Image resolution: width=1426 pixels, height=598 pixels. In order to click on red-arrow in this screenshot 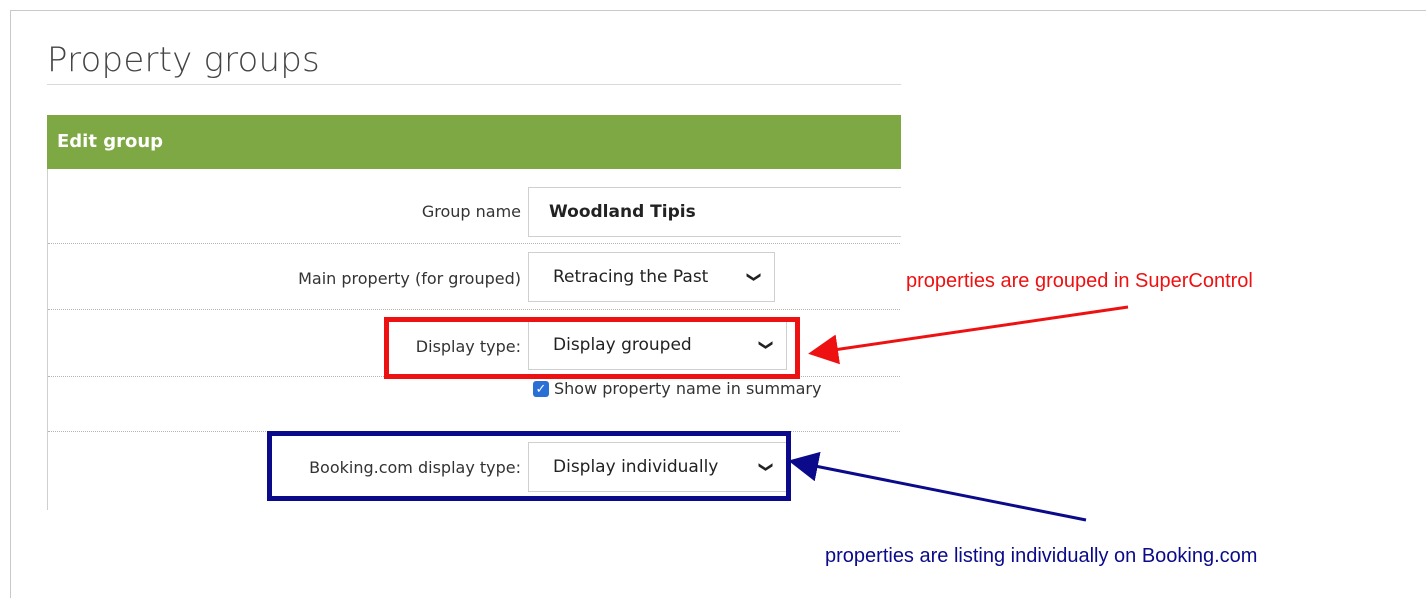, I will do `click(968, 335)`.